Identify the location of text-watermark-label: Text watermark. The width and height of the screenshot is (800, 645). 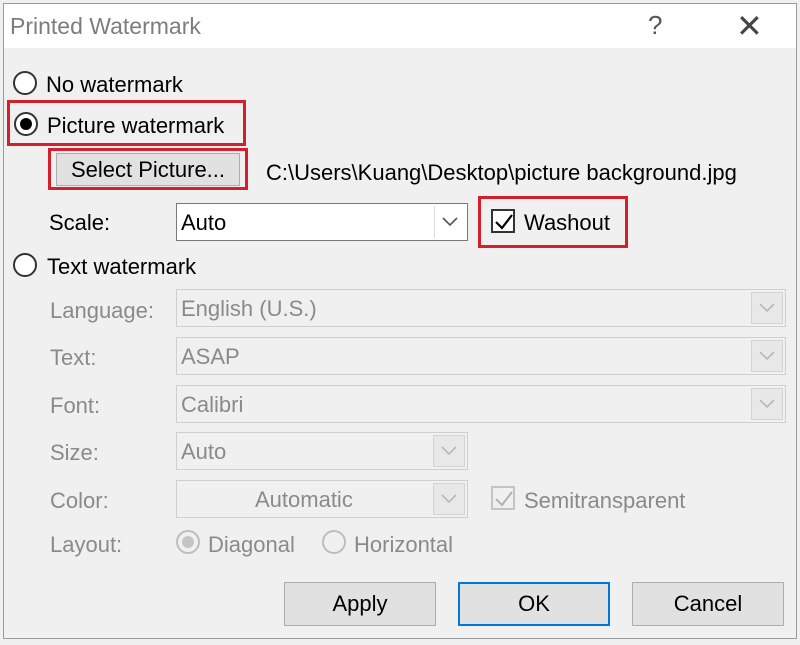
(121, 267).